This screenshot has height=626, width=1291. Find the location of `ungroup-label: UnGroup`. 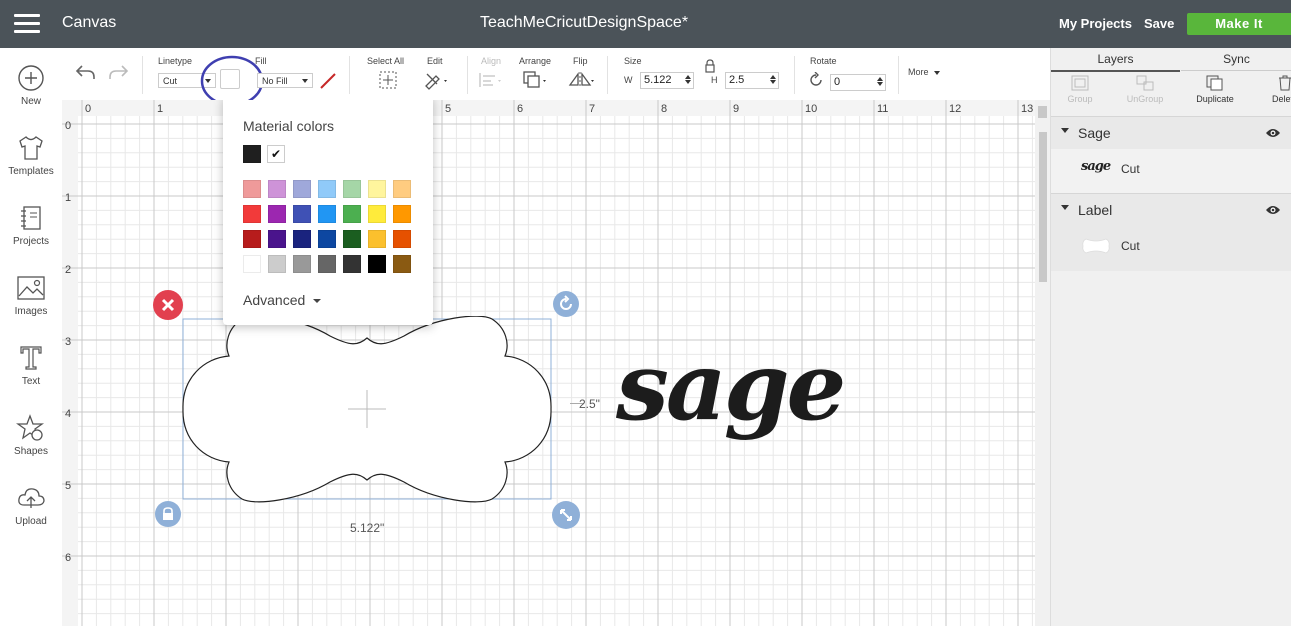

ungroup-label: UnGroup is located at coordinates (1145, 99).